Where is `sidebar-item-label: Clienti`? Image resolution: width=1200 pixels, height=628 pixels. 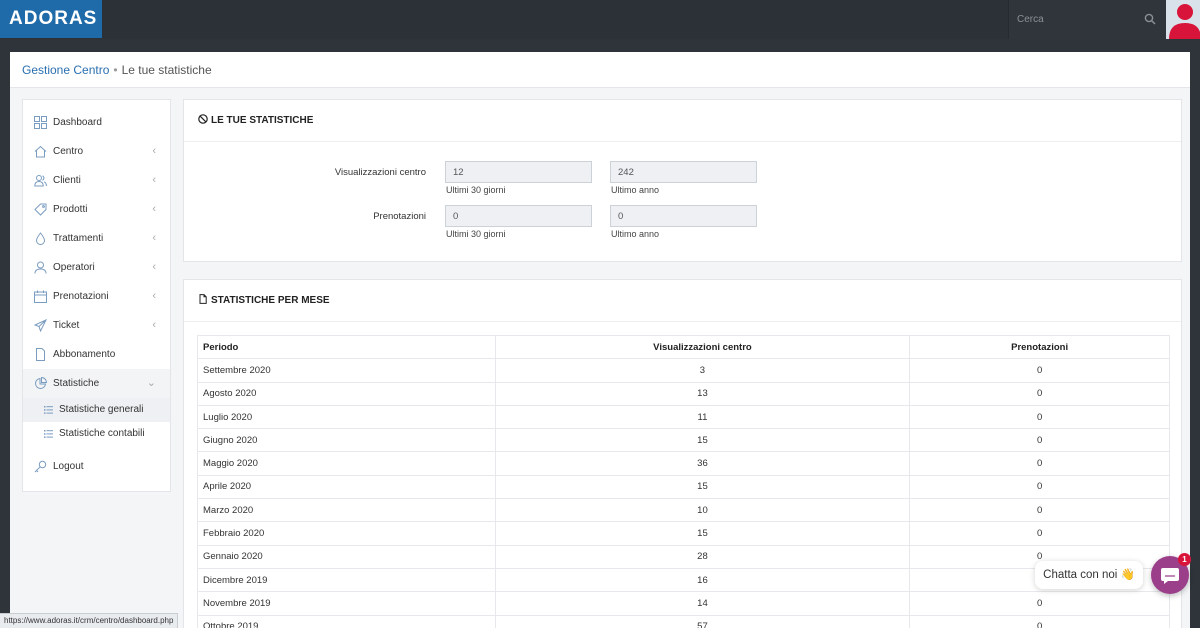
sidebar-item-label: Clienti is located at coordinates (67, 180).